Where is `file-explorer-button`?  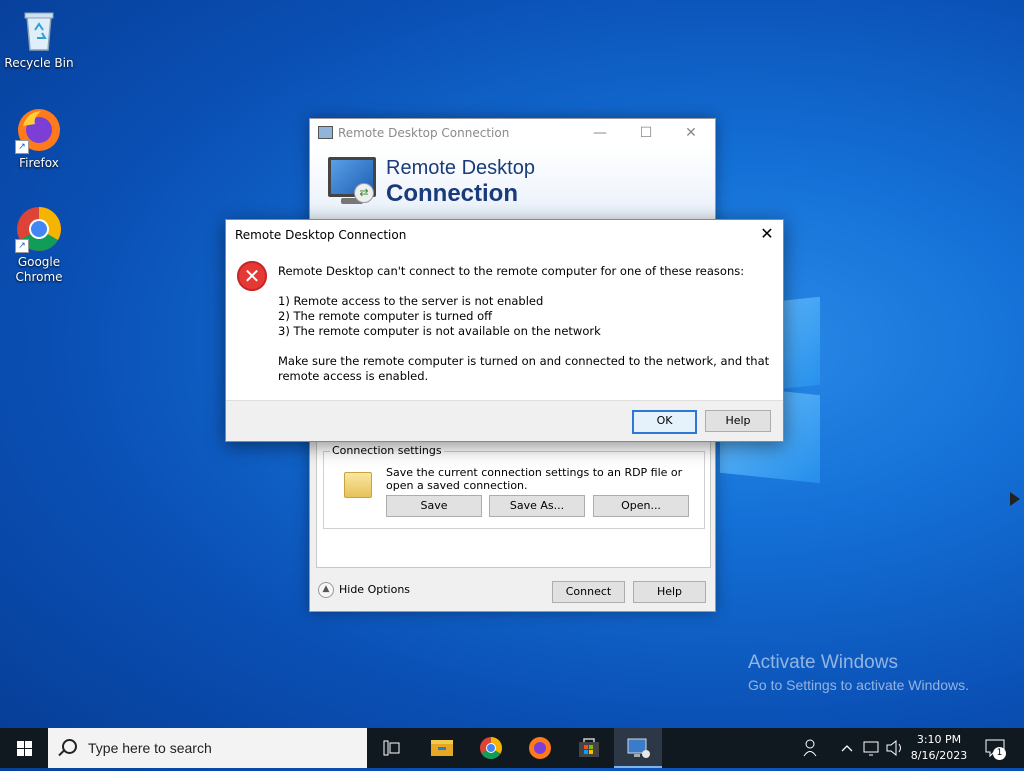
file-explorer-button is located at coordinates (442, 748).